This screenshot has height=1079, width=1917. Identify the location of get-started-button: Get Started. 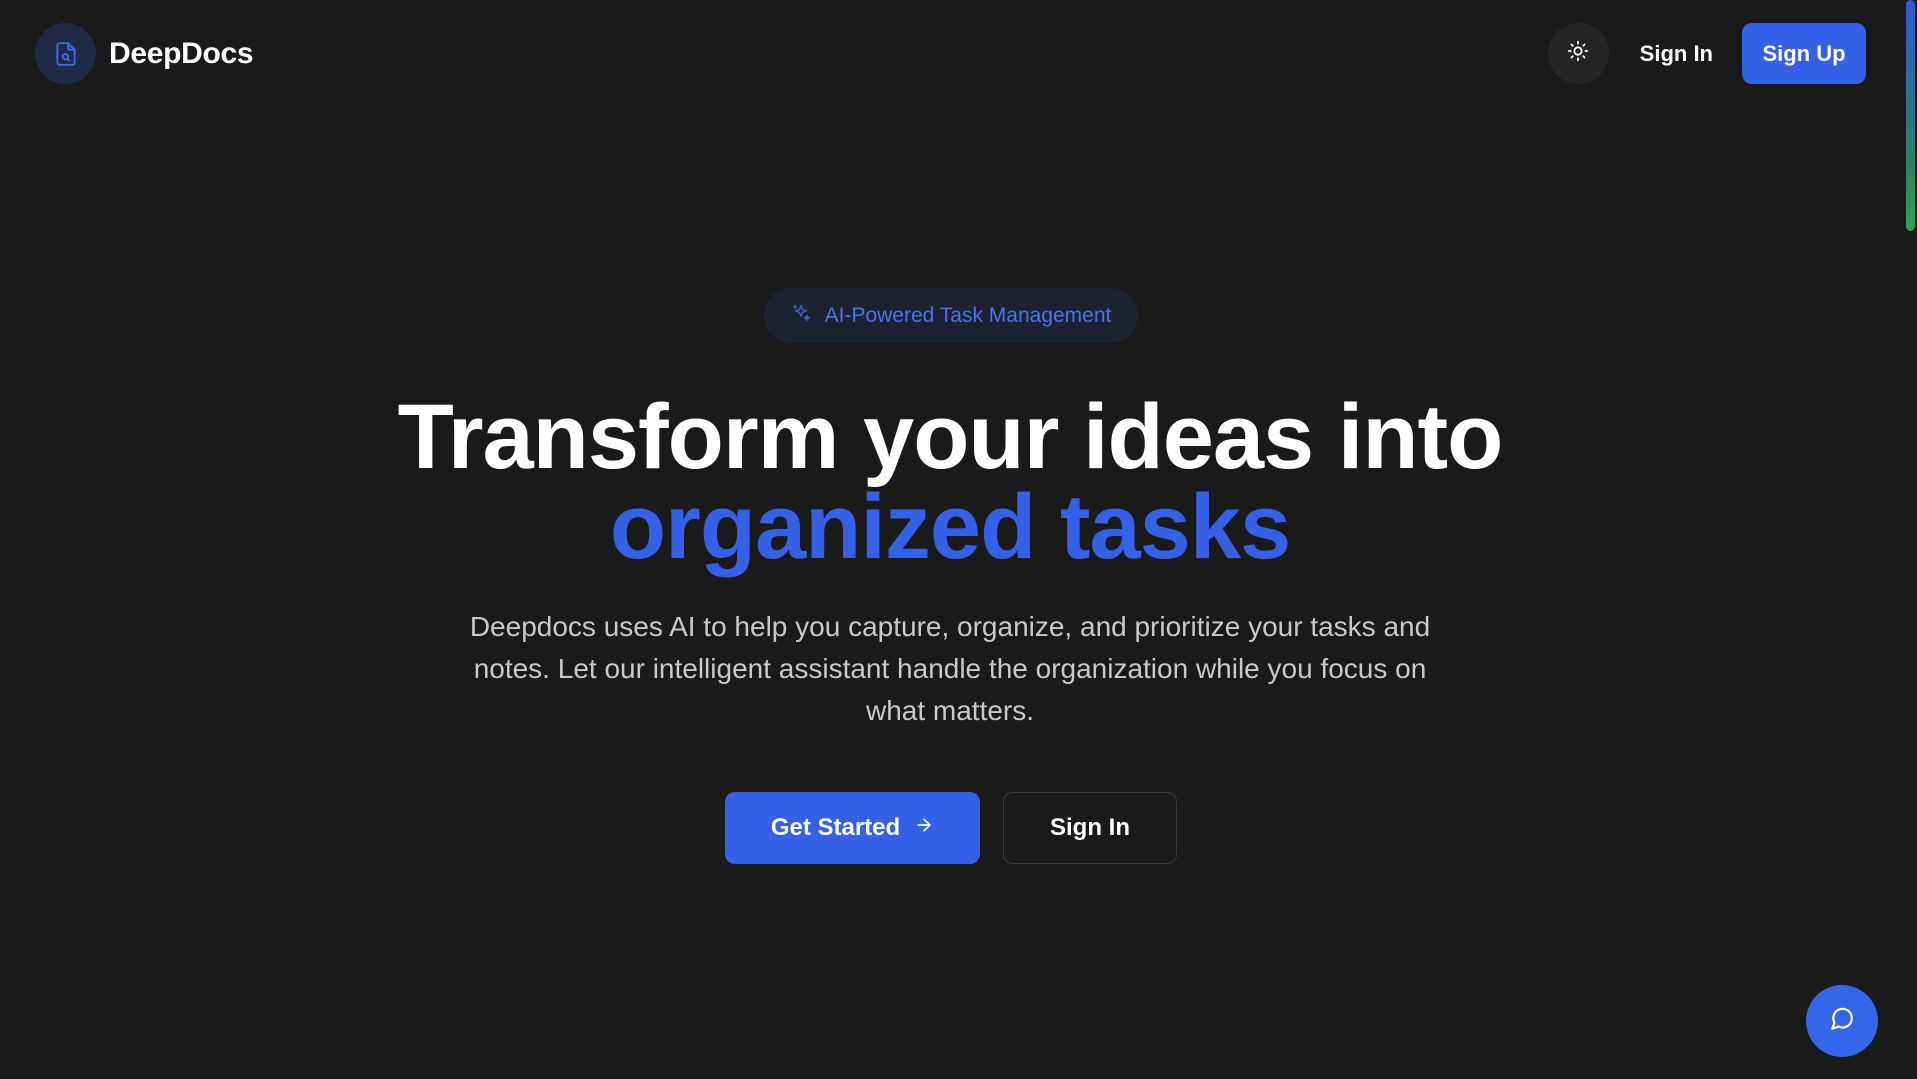
(852, 828).